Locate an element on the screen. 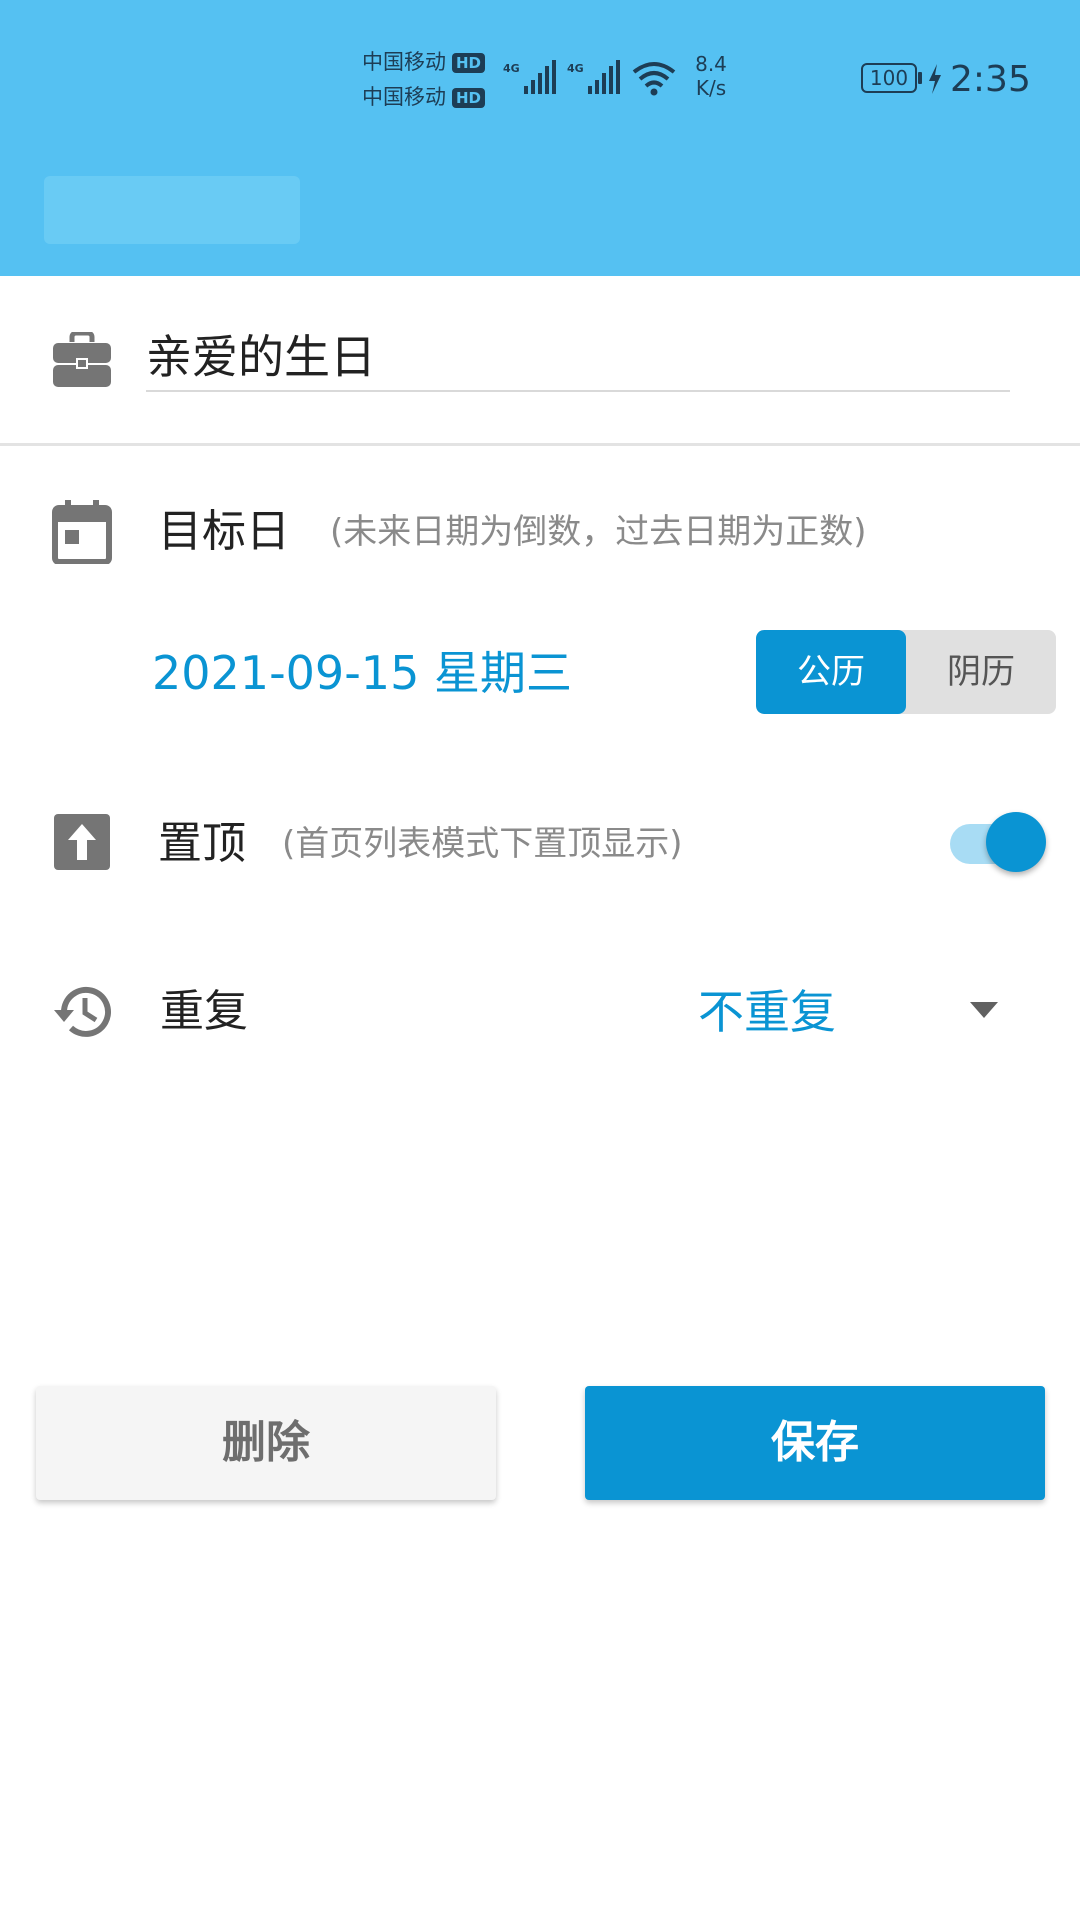 The width and height of the screenshot is (1080, 1920). calendar-icon is located at coordinates (82, 532).